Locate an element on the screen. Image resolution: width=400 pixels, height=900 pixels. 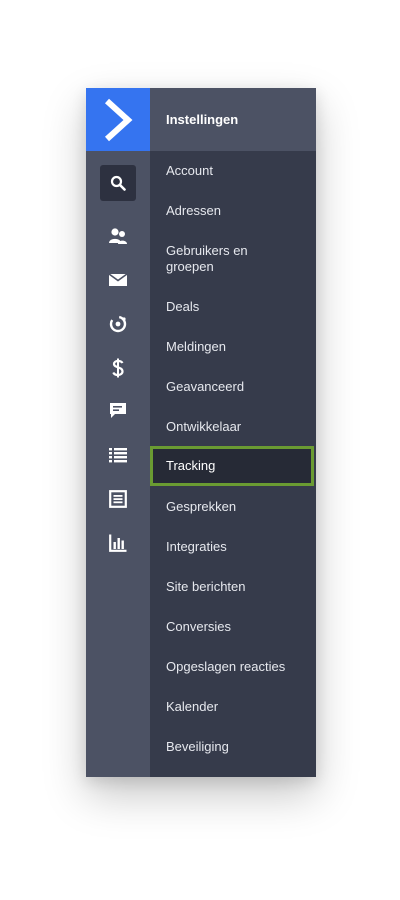
contacts-icon is located at coordinates (118, 236).